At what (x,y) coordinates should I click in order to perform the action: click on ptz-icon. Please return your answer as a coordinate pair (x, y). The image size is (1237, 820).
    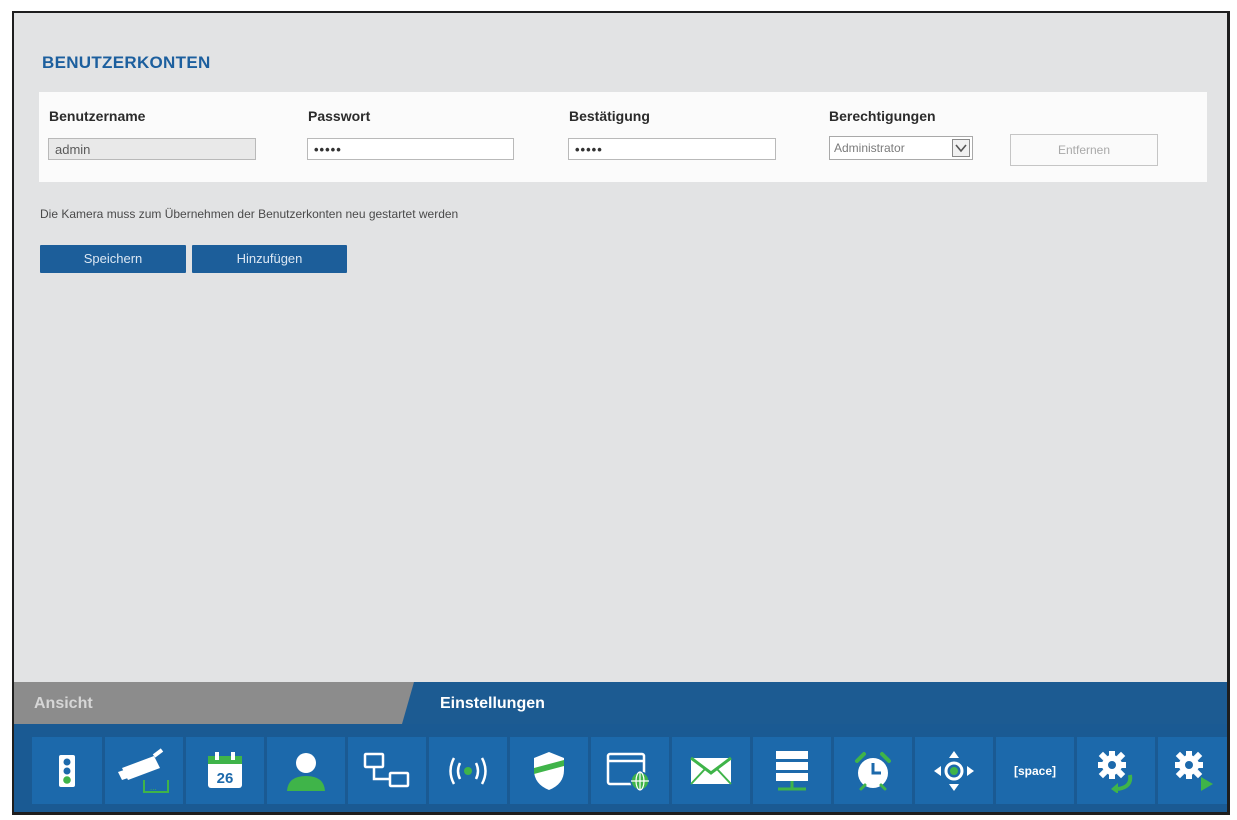
    Looking at the image, I should click on (954, 770).